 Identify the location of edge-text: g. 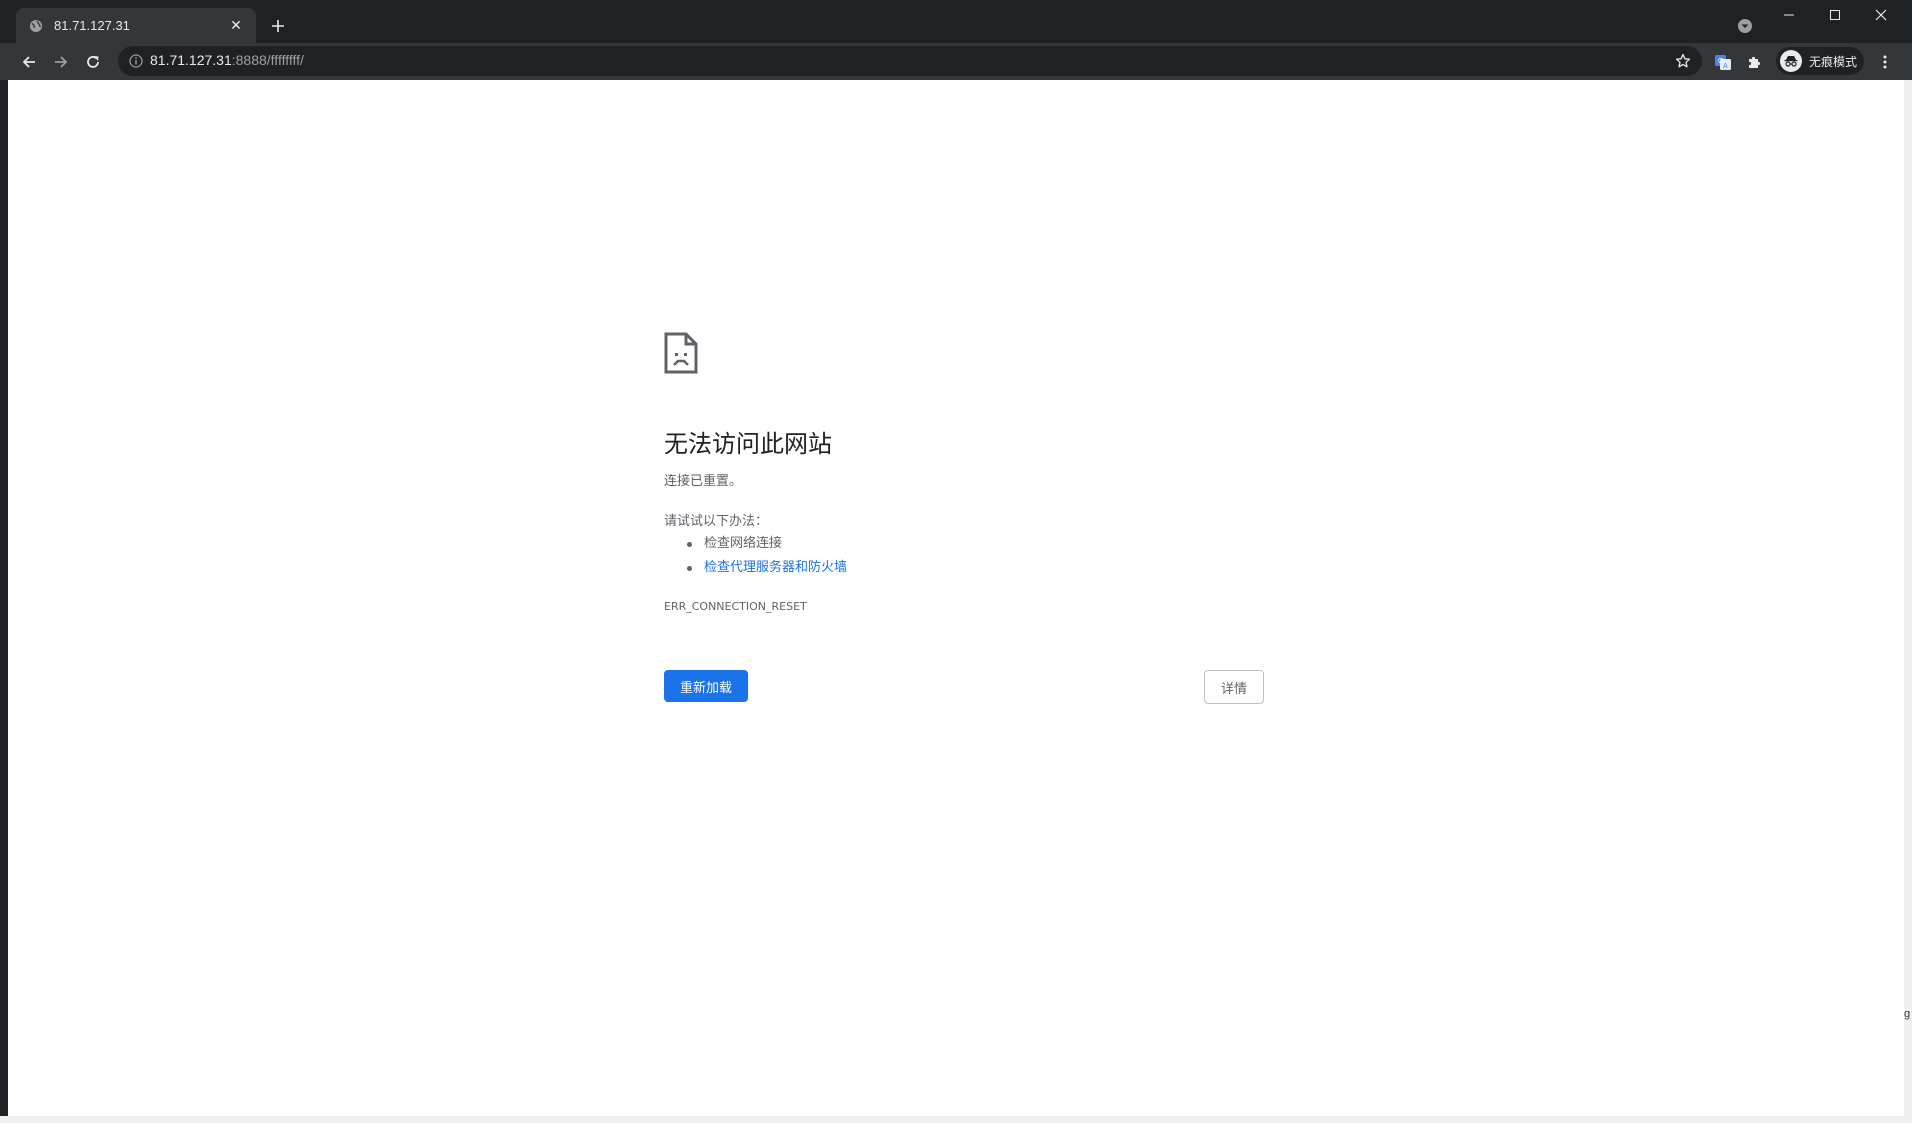
(1907, 1014).